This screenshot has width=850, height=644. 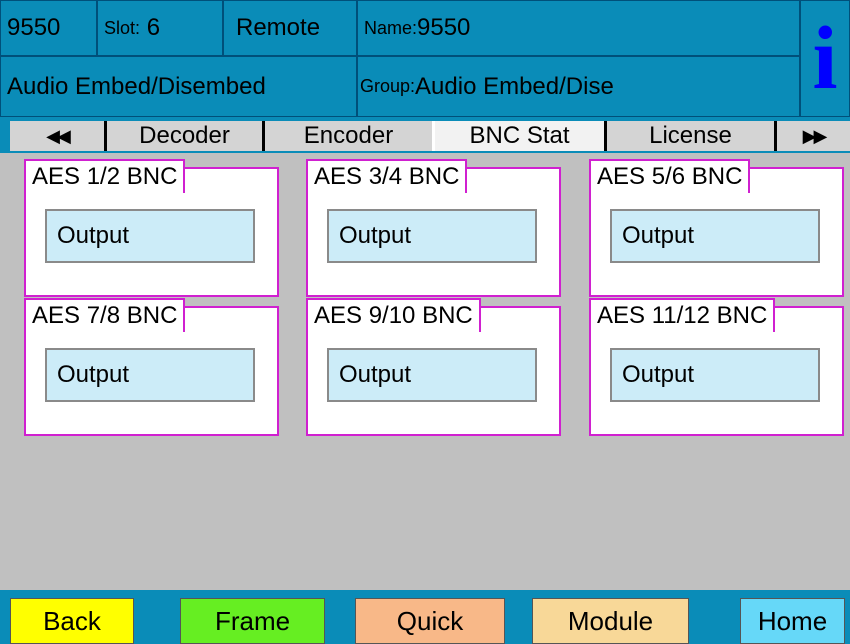 I want to click on name-value: 9550, so click(x=444, y=27).